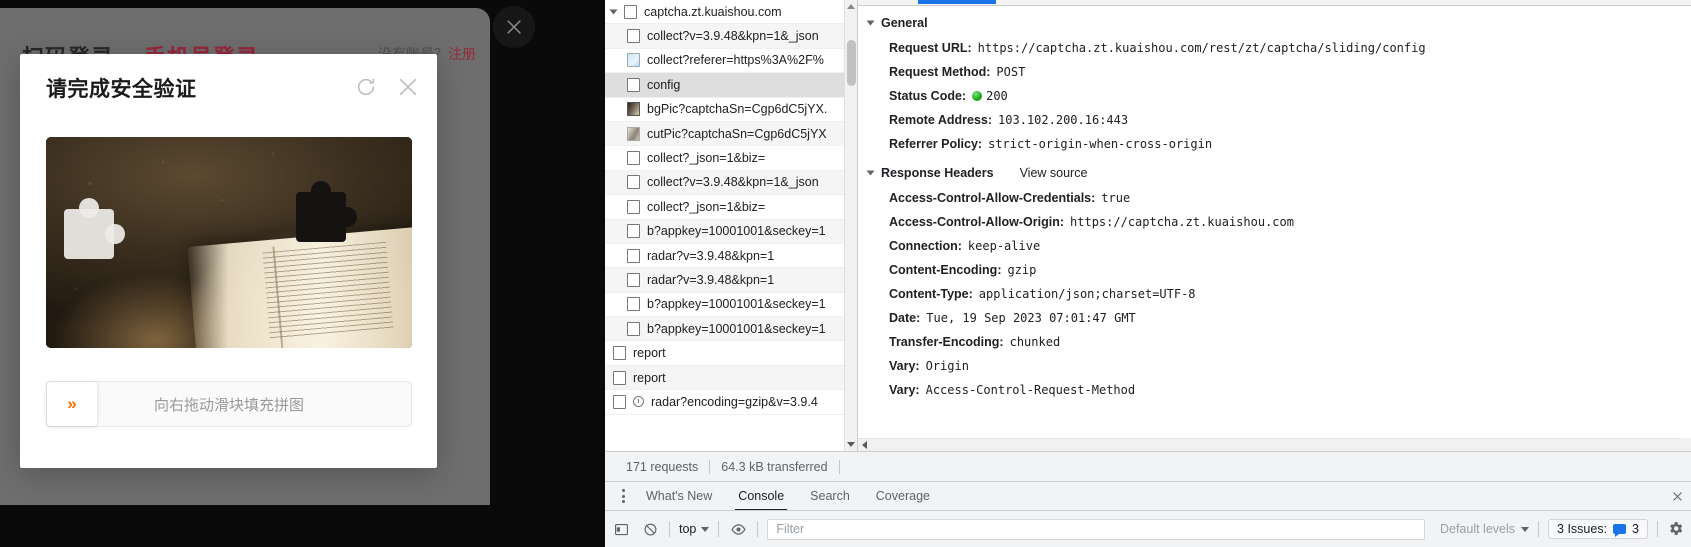 Image resolution: width=1691 pixels, height=547 pixels. Describe the element at coordinates (514, 27) in the screenshot. I see `overlay-close-button` at that location.